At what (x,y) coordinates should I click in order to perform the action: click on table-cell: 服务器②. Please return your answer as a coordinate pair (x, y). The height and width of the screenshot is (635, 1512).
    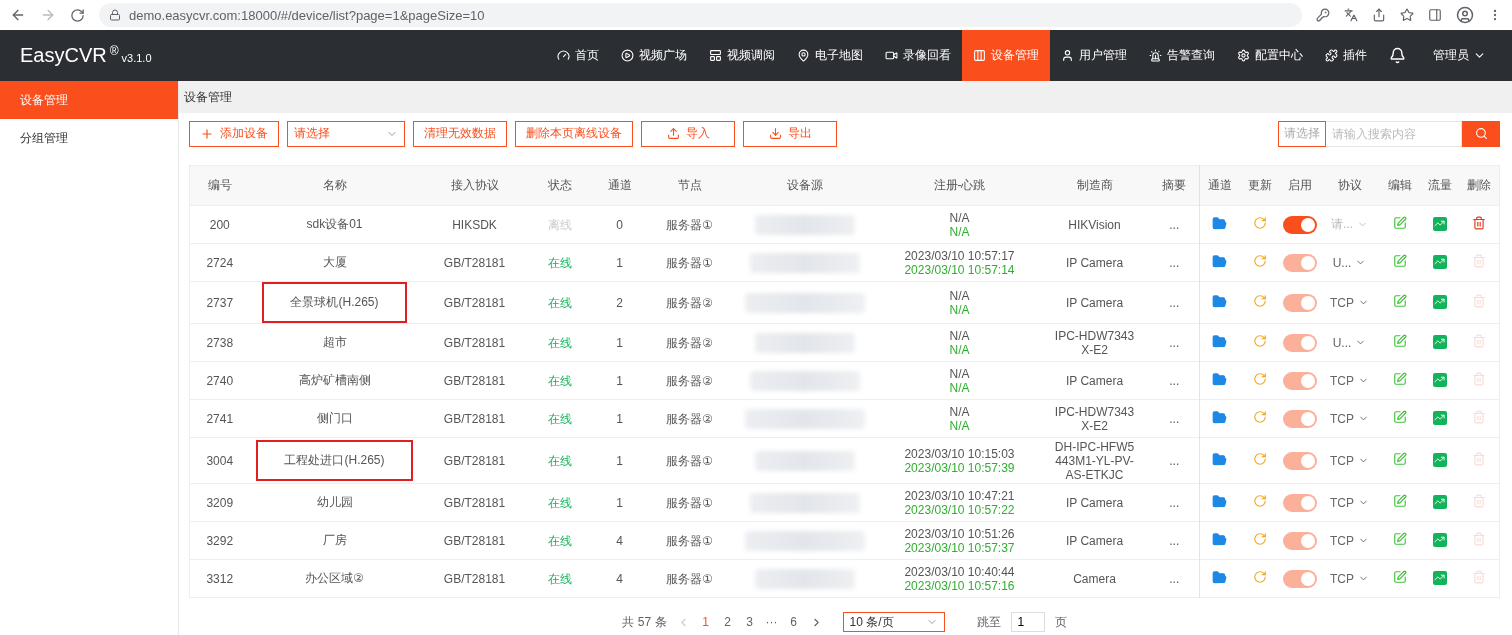
    Looking at the image, I should click on (689, 342).